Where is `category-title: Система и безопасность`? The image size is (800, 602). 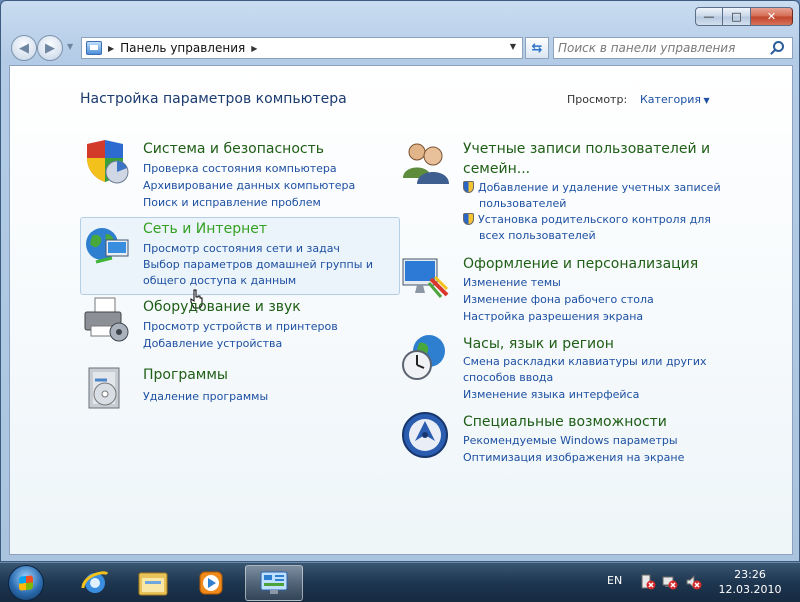 category-title: Система и безопасность is located at coordinates (233, 149).